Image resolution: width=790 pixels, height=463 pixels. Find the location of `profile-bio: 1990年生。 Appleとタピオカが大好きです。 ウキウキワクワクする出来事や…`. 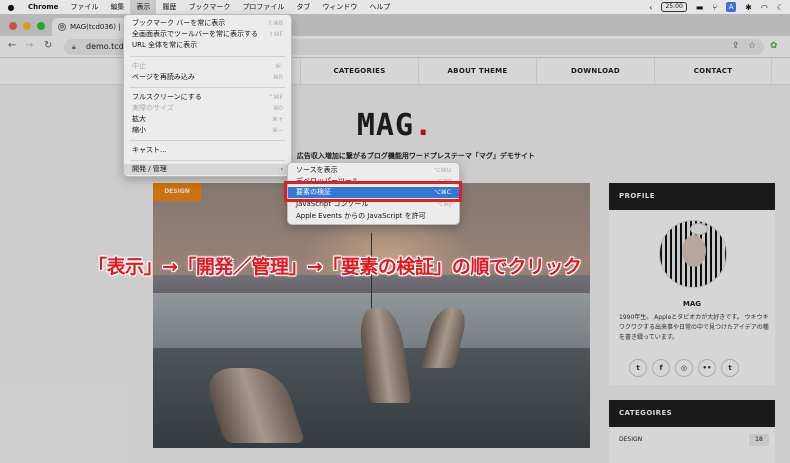

profile-bio: 1990年生。 Appleとタピオカが大好きです。 ウキウキワクワクする出来事や… is located at coordinates (694, 327).